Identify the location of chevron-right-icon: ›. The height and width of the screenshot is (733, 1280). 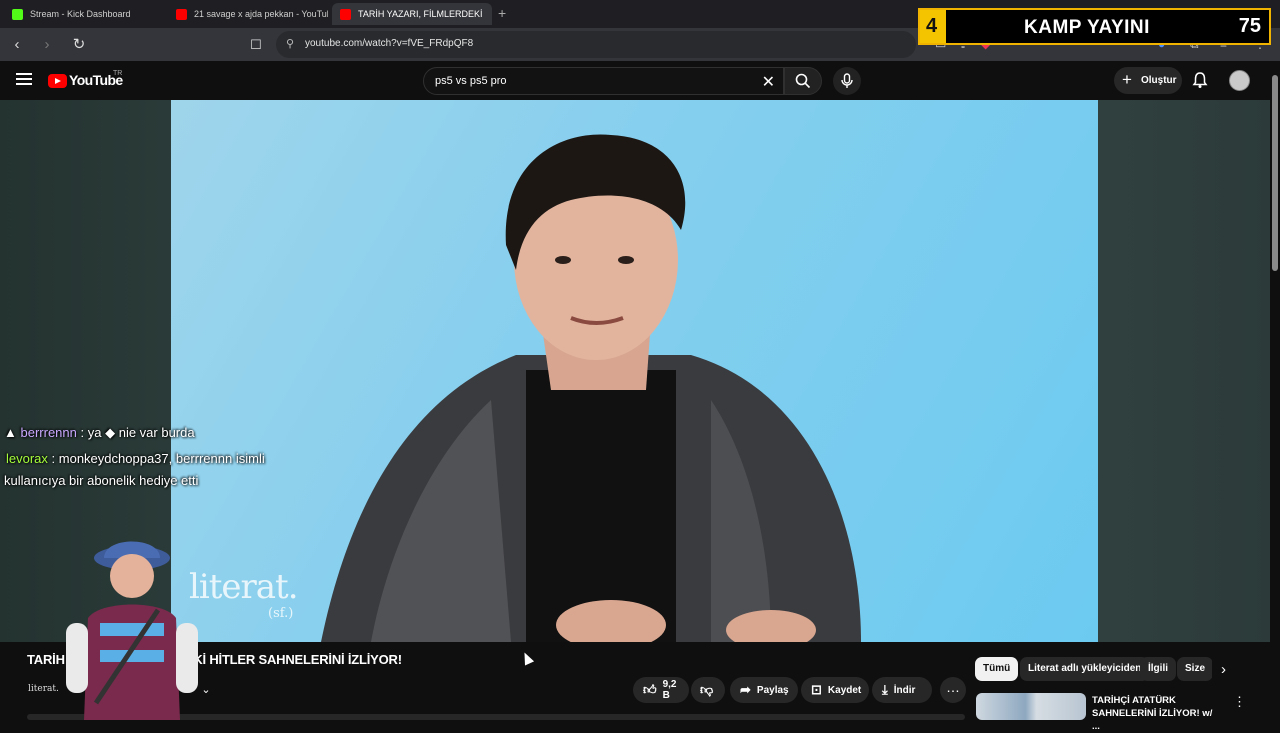
(1223, 669).